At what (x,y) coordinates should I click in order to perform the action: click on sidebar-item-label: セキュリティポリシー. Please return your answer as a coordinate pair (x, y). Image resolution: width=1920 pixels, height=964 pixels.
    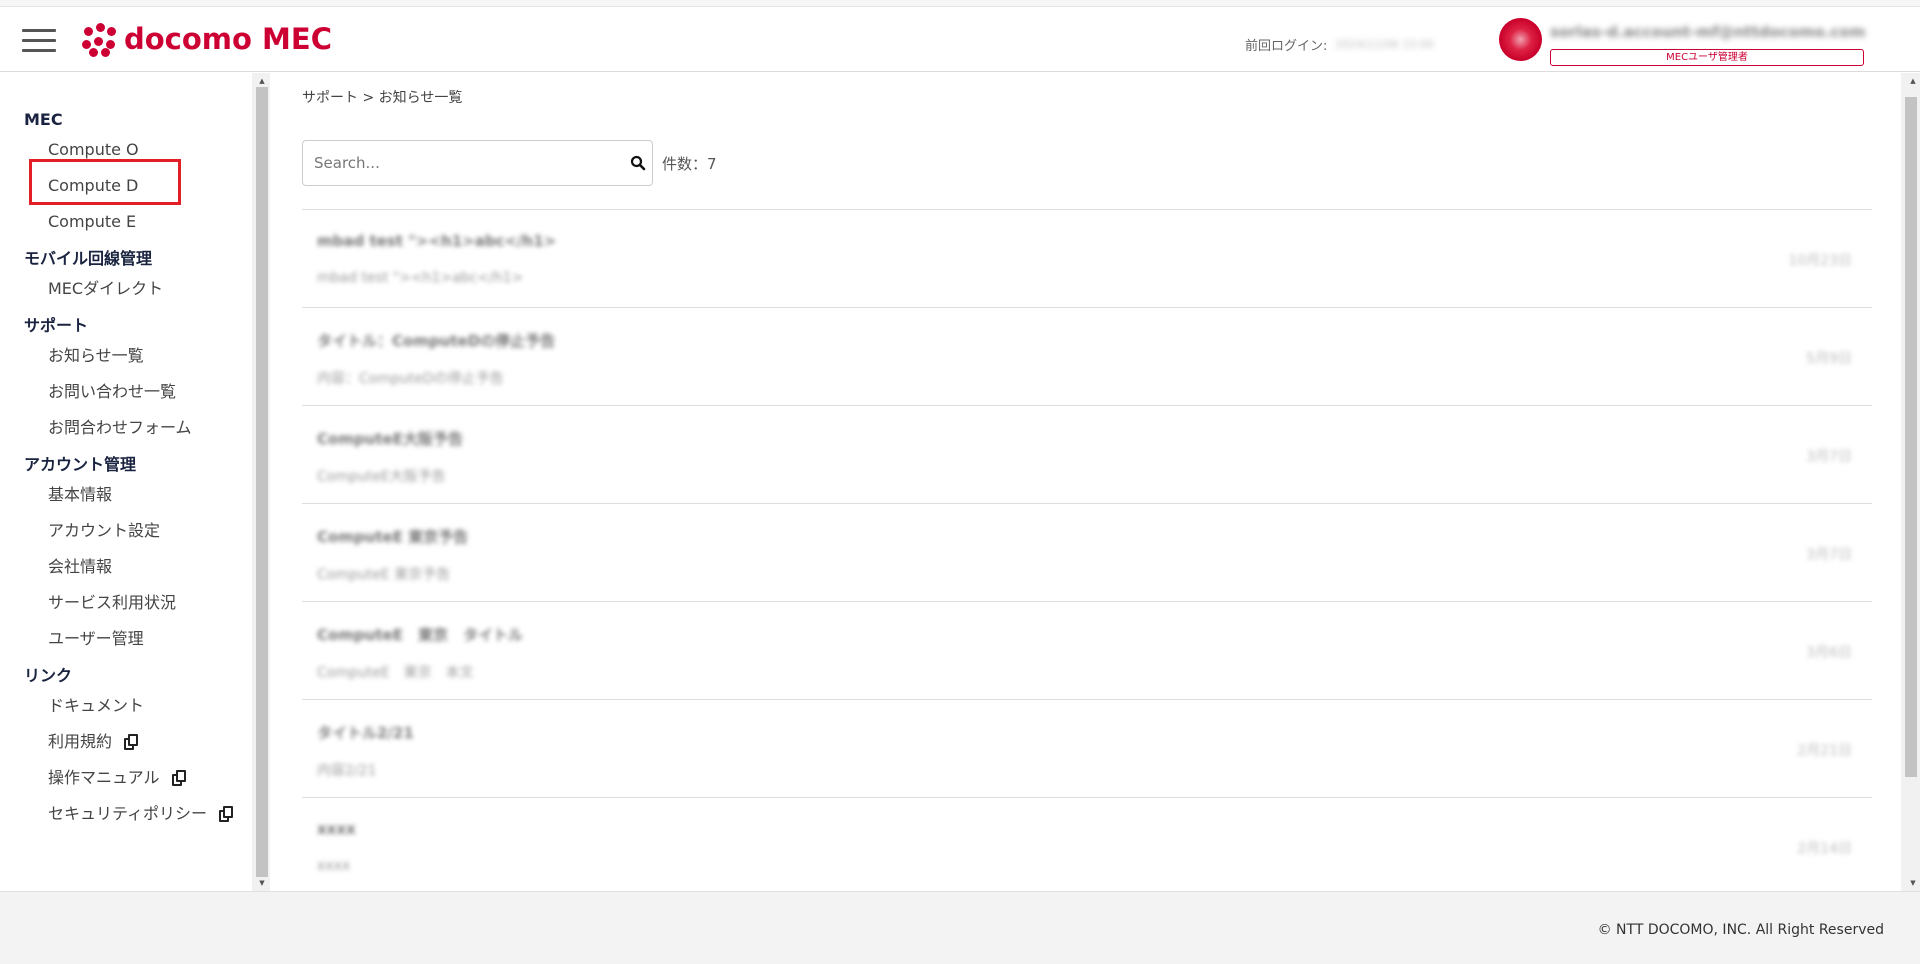
    Looking at the image, I should click on (128, 813).